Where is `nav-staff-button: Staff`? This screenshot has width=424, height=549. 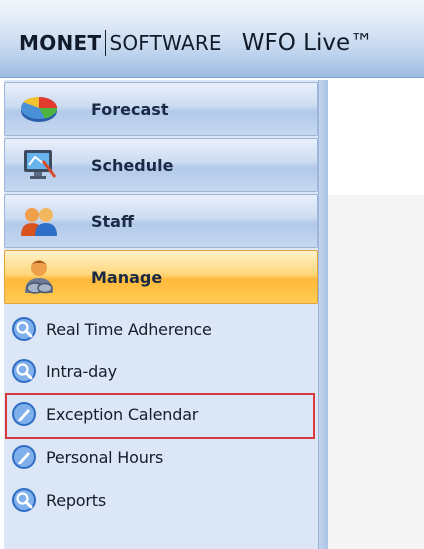
nav-staff-button: Staff is located at coordinates (161, 221).